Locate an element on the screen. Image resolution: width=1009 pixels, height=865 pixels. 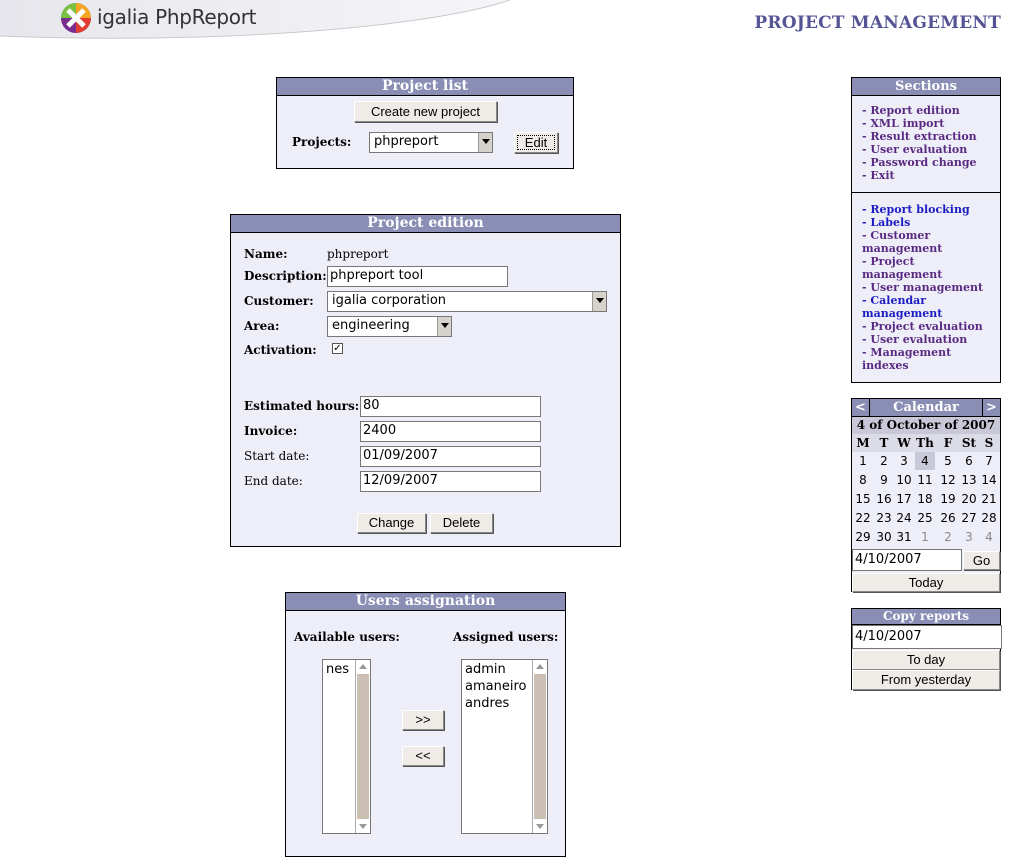
calendar-day: 29 is located at coordinates (863, 537).